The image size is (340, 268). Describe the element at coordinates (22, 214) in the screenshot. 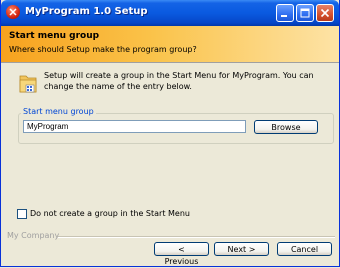

I see `no-group-checkbox` at that location.